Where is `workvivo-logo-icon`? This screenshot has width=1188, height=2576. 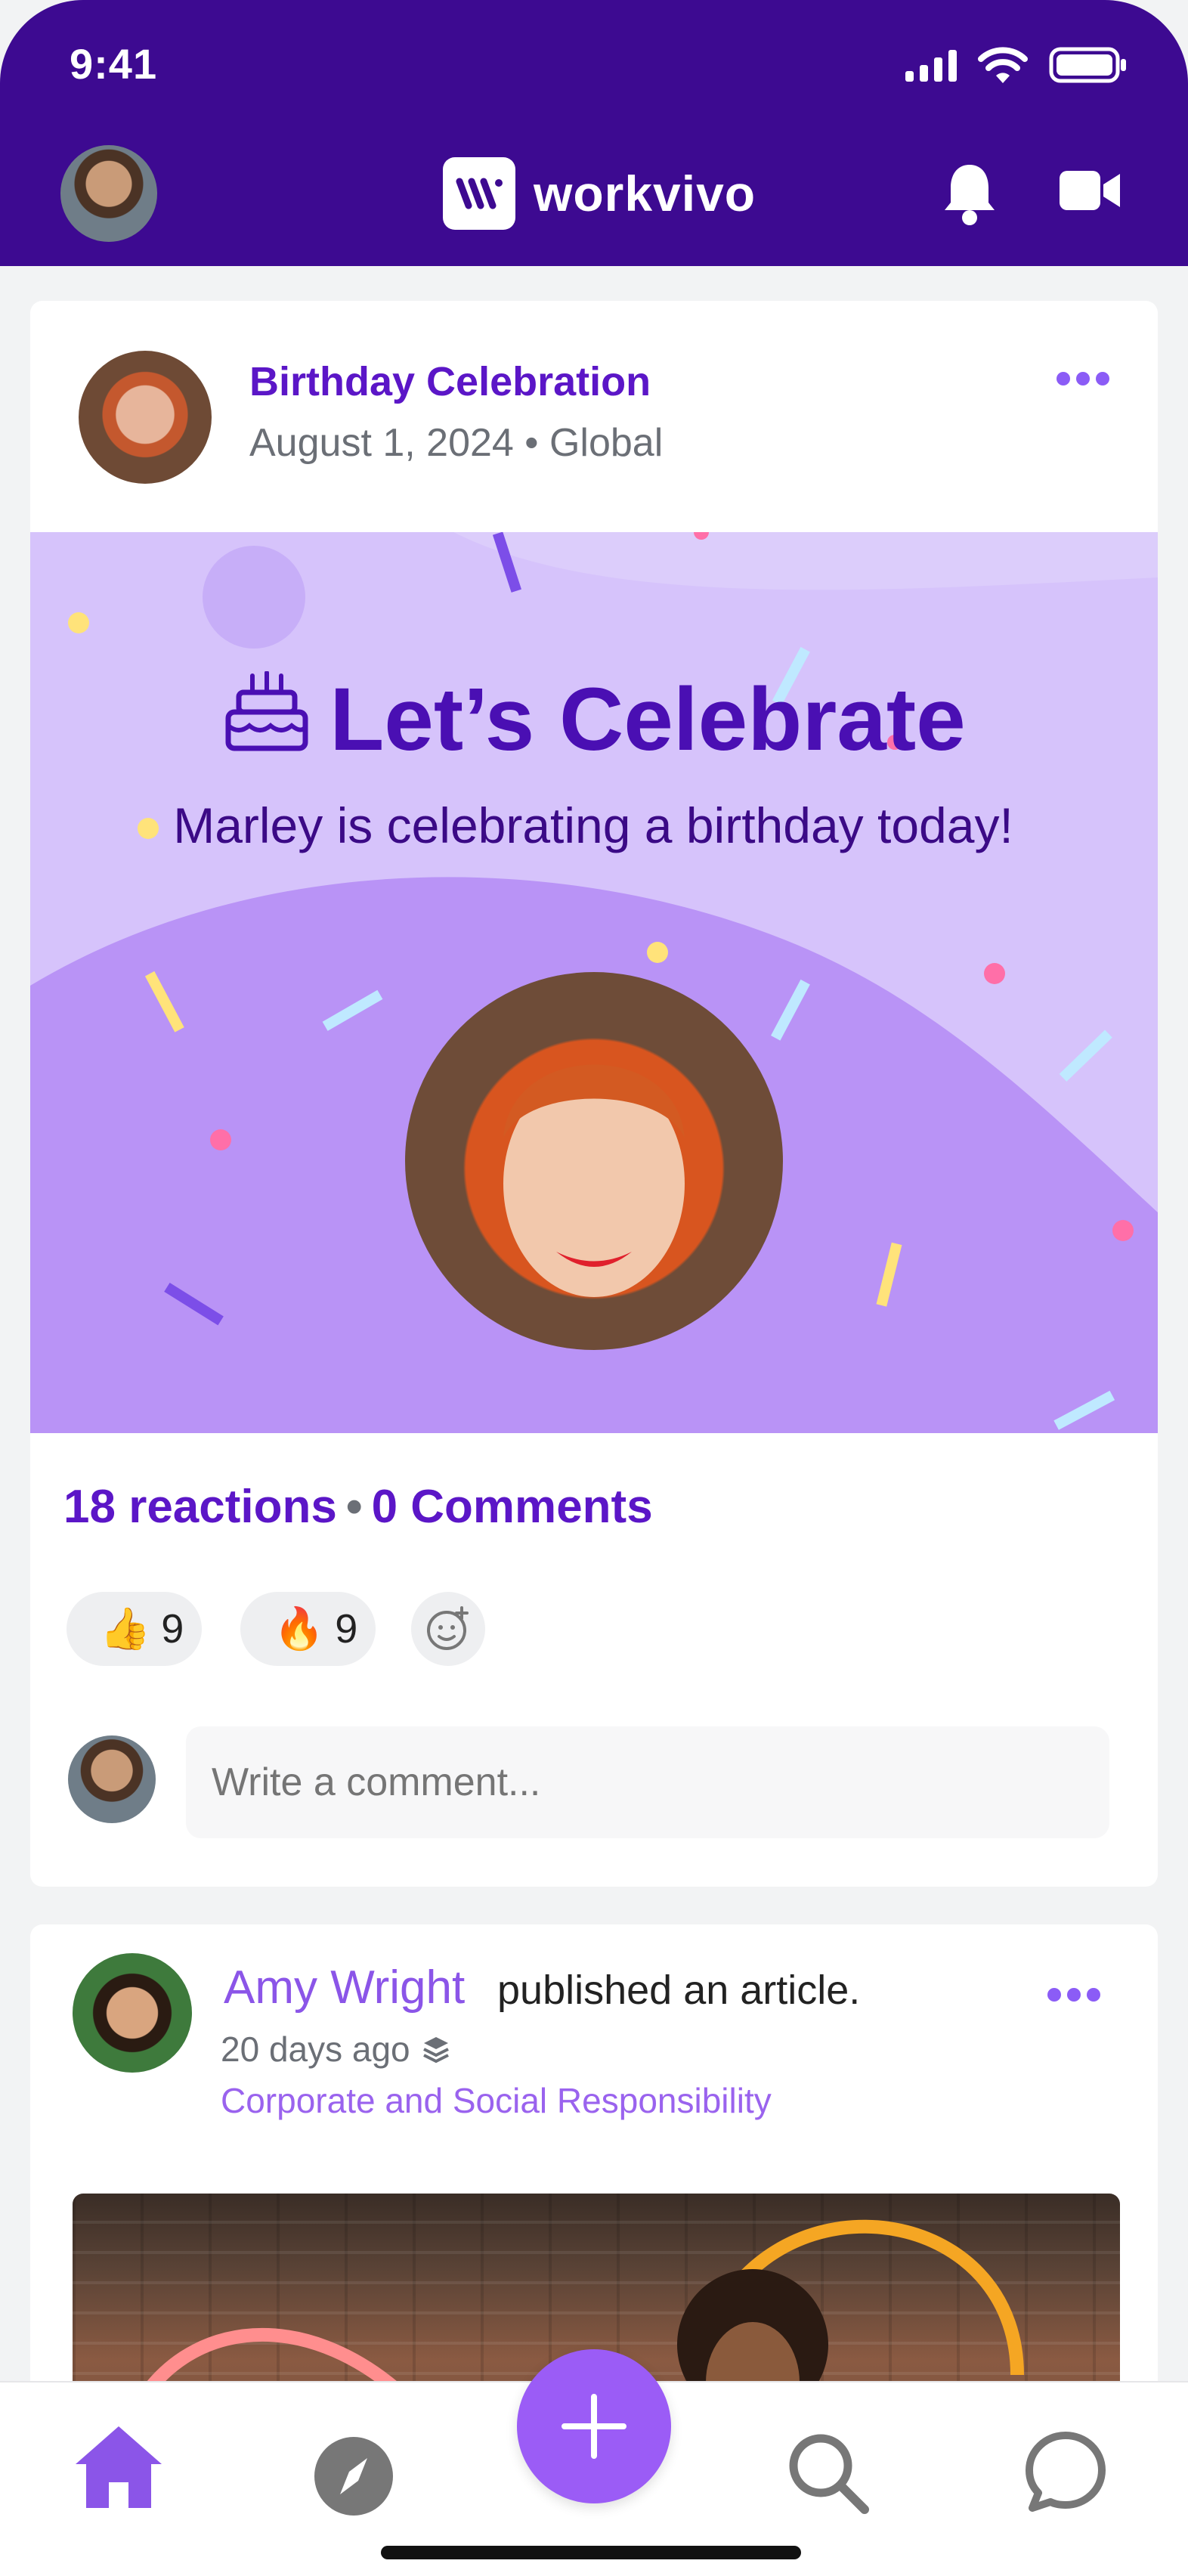
workvivo-logo-icon is located at coordinates (479, 193).